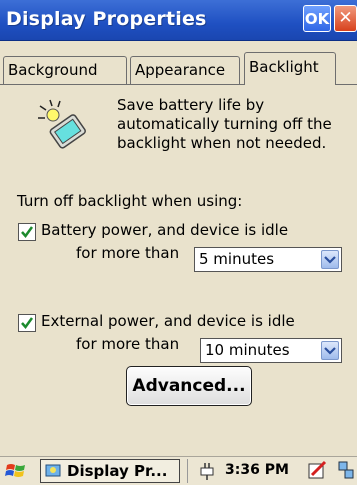 Image resolution: width=357 pixels, height=485 pixels. I want to click on title-bar: Display Properties OK ✕, so click(178, 20).